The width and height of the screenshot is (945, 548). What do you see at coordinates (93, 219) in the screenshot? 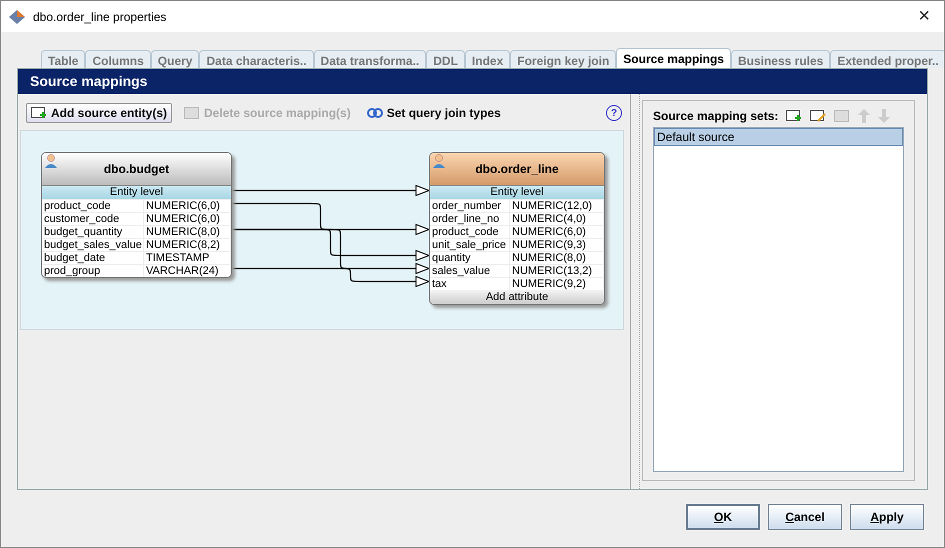
I see `attribute-name: customer_code` at bounding box center [93, 219].